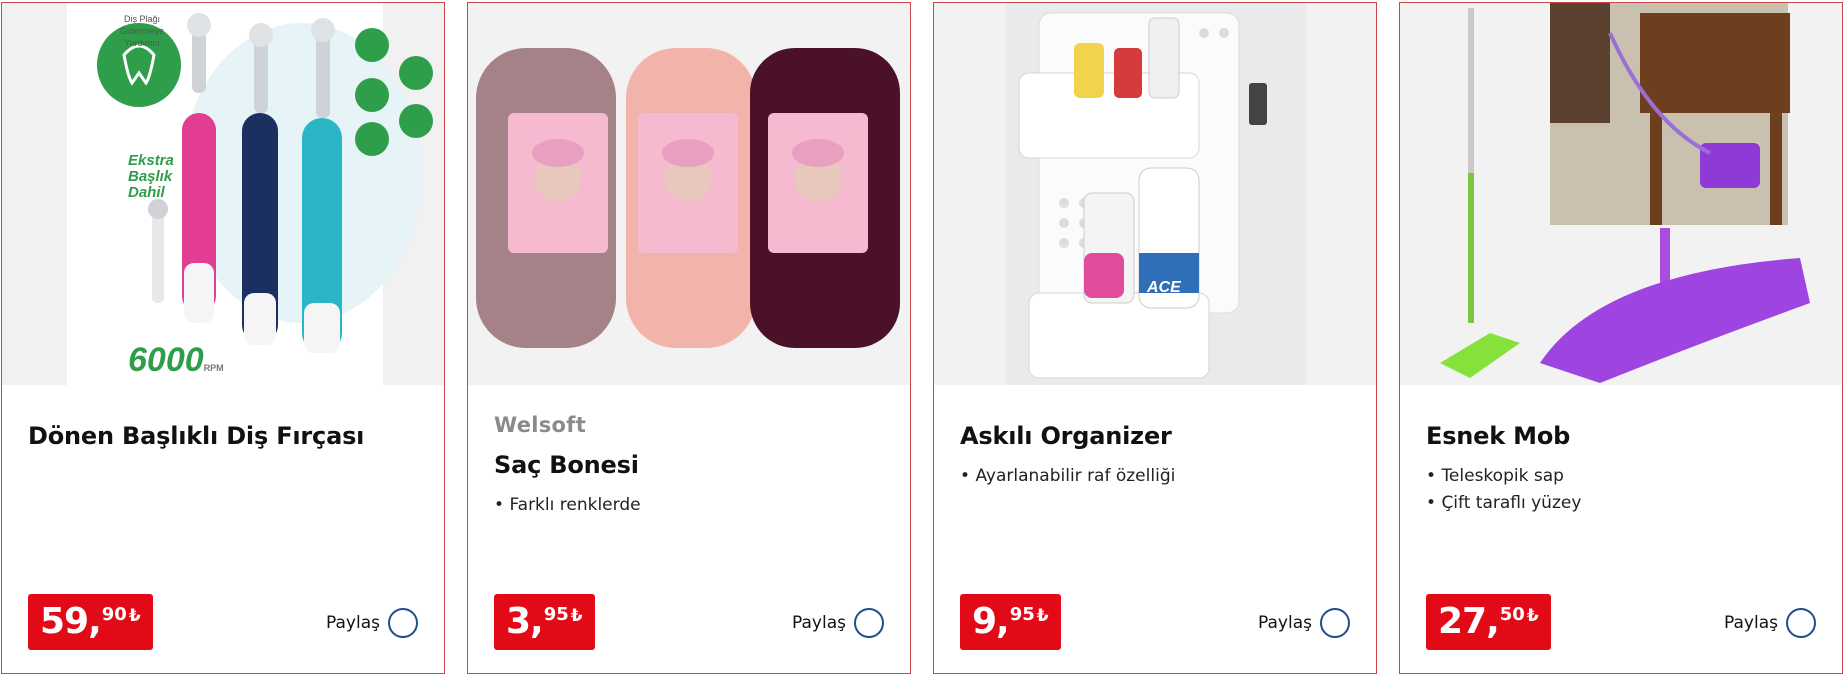 This screenshot has height=676, width=1845. Describe the element at coordinates (114, 614) in the screenshot. I see `price-fraction: 90` at that location.